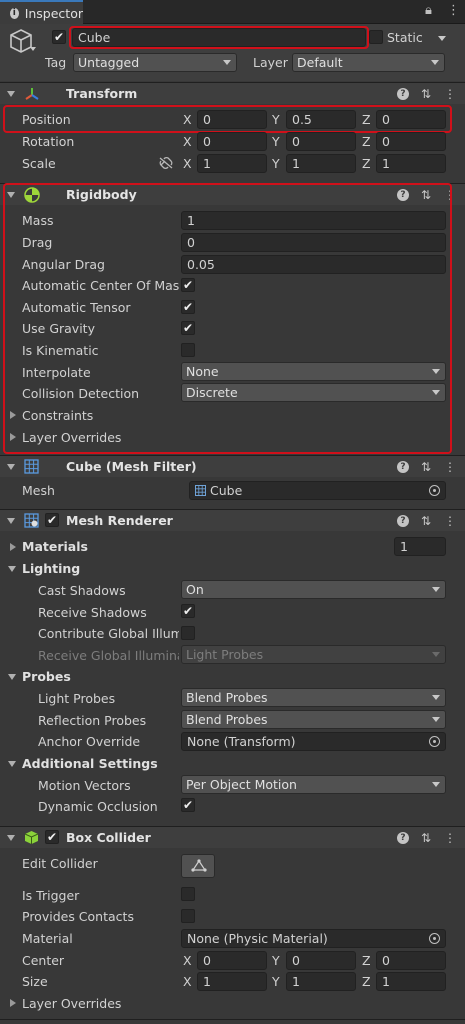 This screenshot has width=465, height=1024. Describe the element at coordinates (270, 62) in the screenshot. I see `layer-label: Layer` at that location.